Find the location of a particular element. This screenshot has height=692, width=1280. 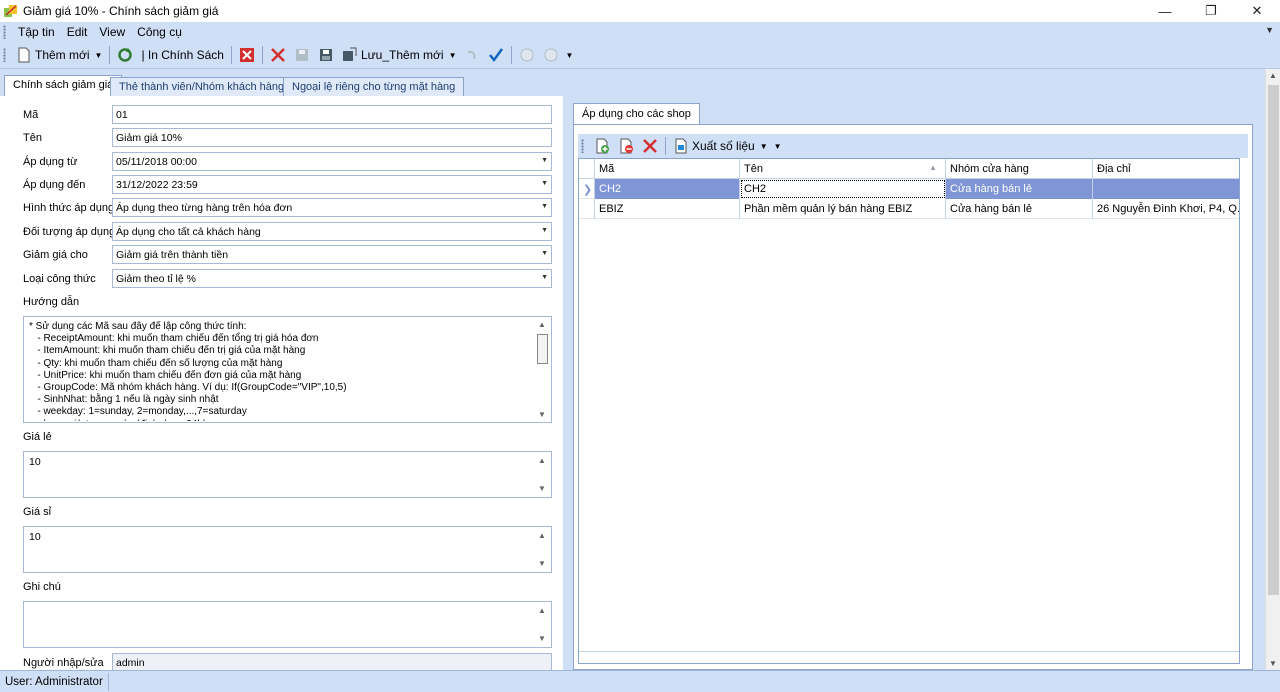

cell-ten: CH2 is located at coordinates (843, 189).